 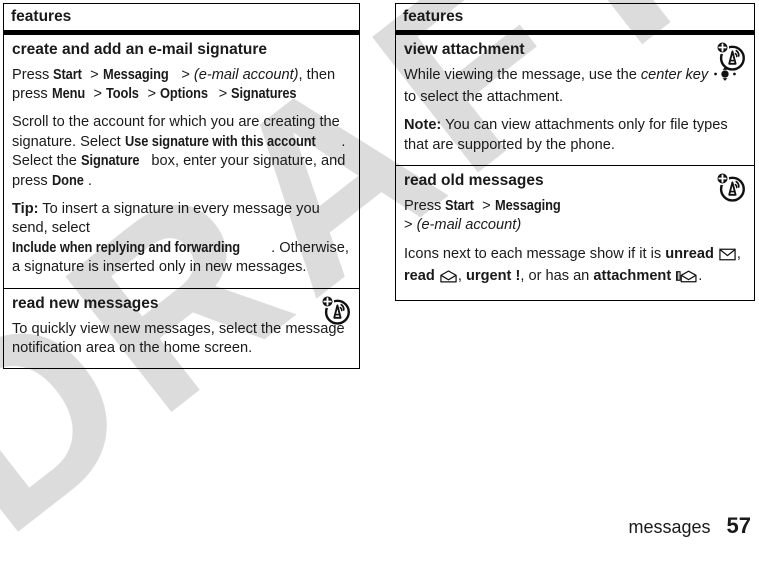 I want to click on text-run: Tools, so click(x=122, y=94).